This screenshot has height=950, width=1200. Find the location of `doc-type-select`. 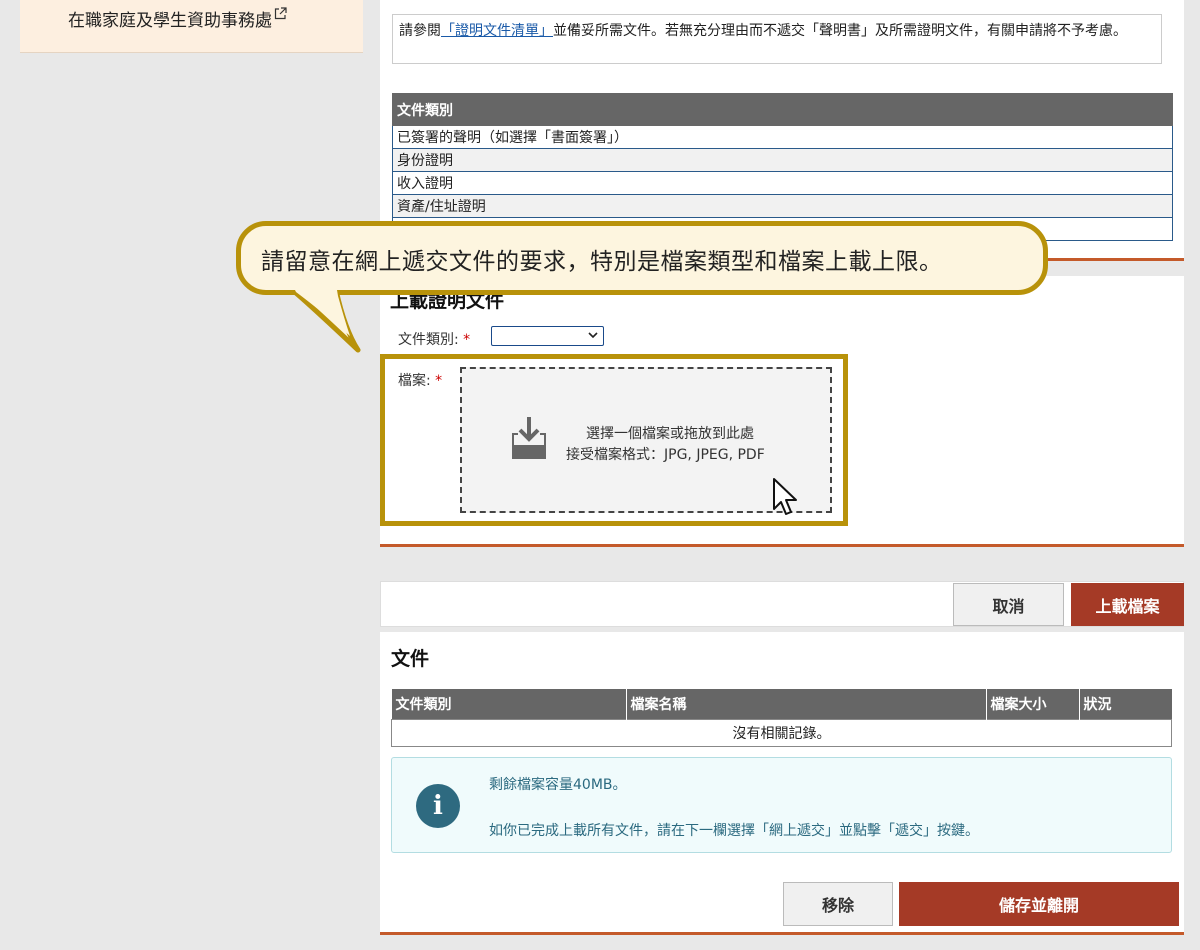

doc-type-select is located at coordinates (547, 336).